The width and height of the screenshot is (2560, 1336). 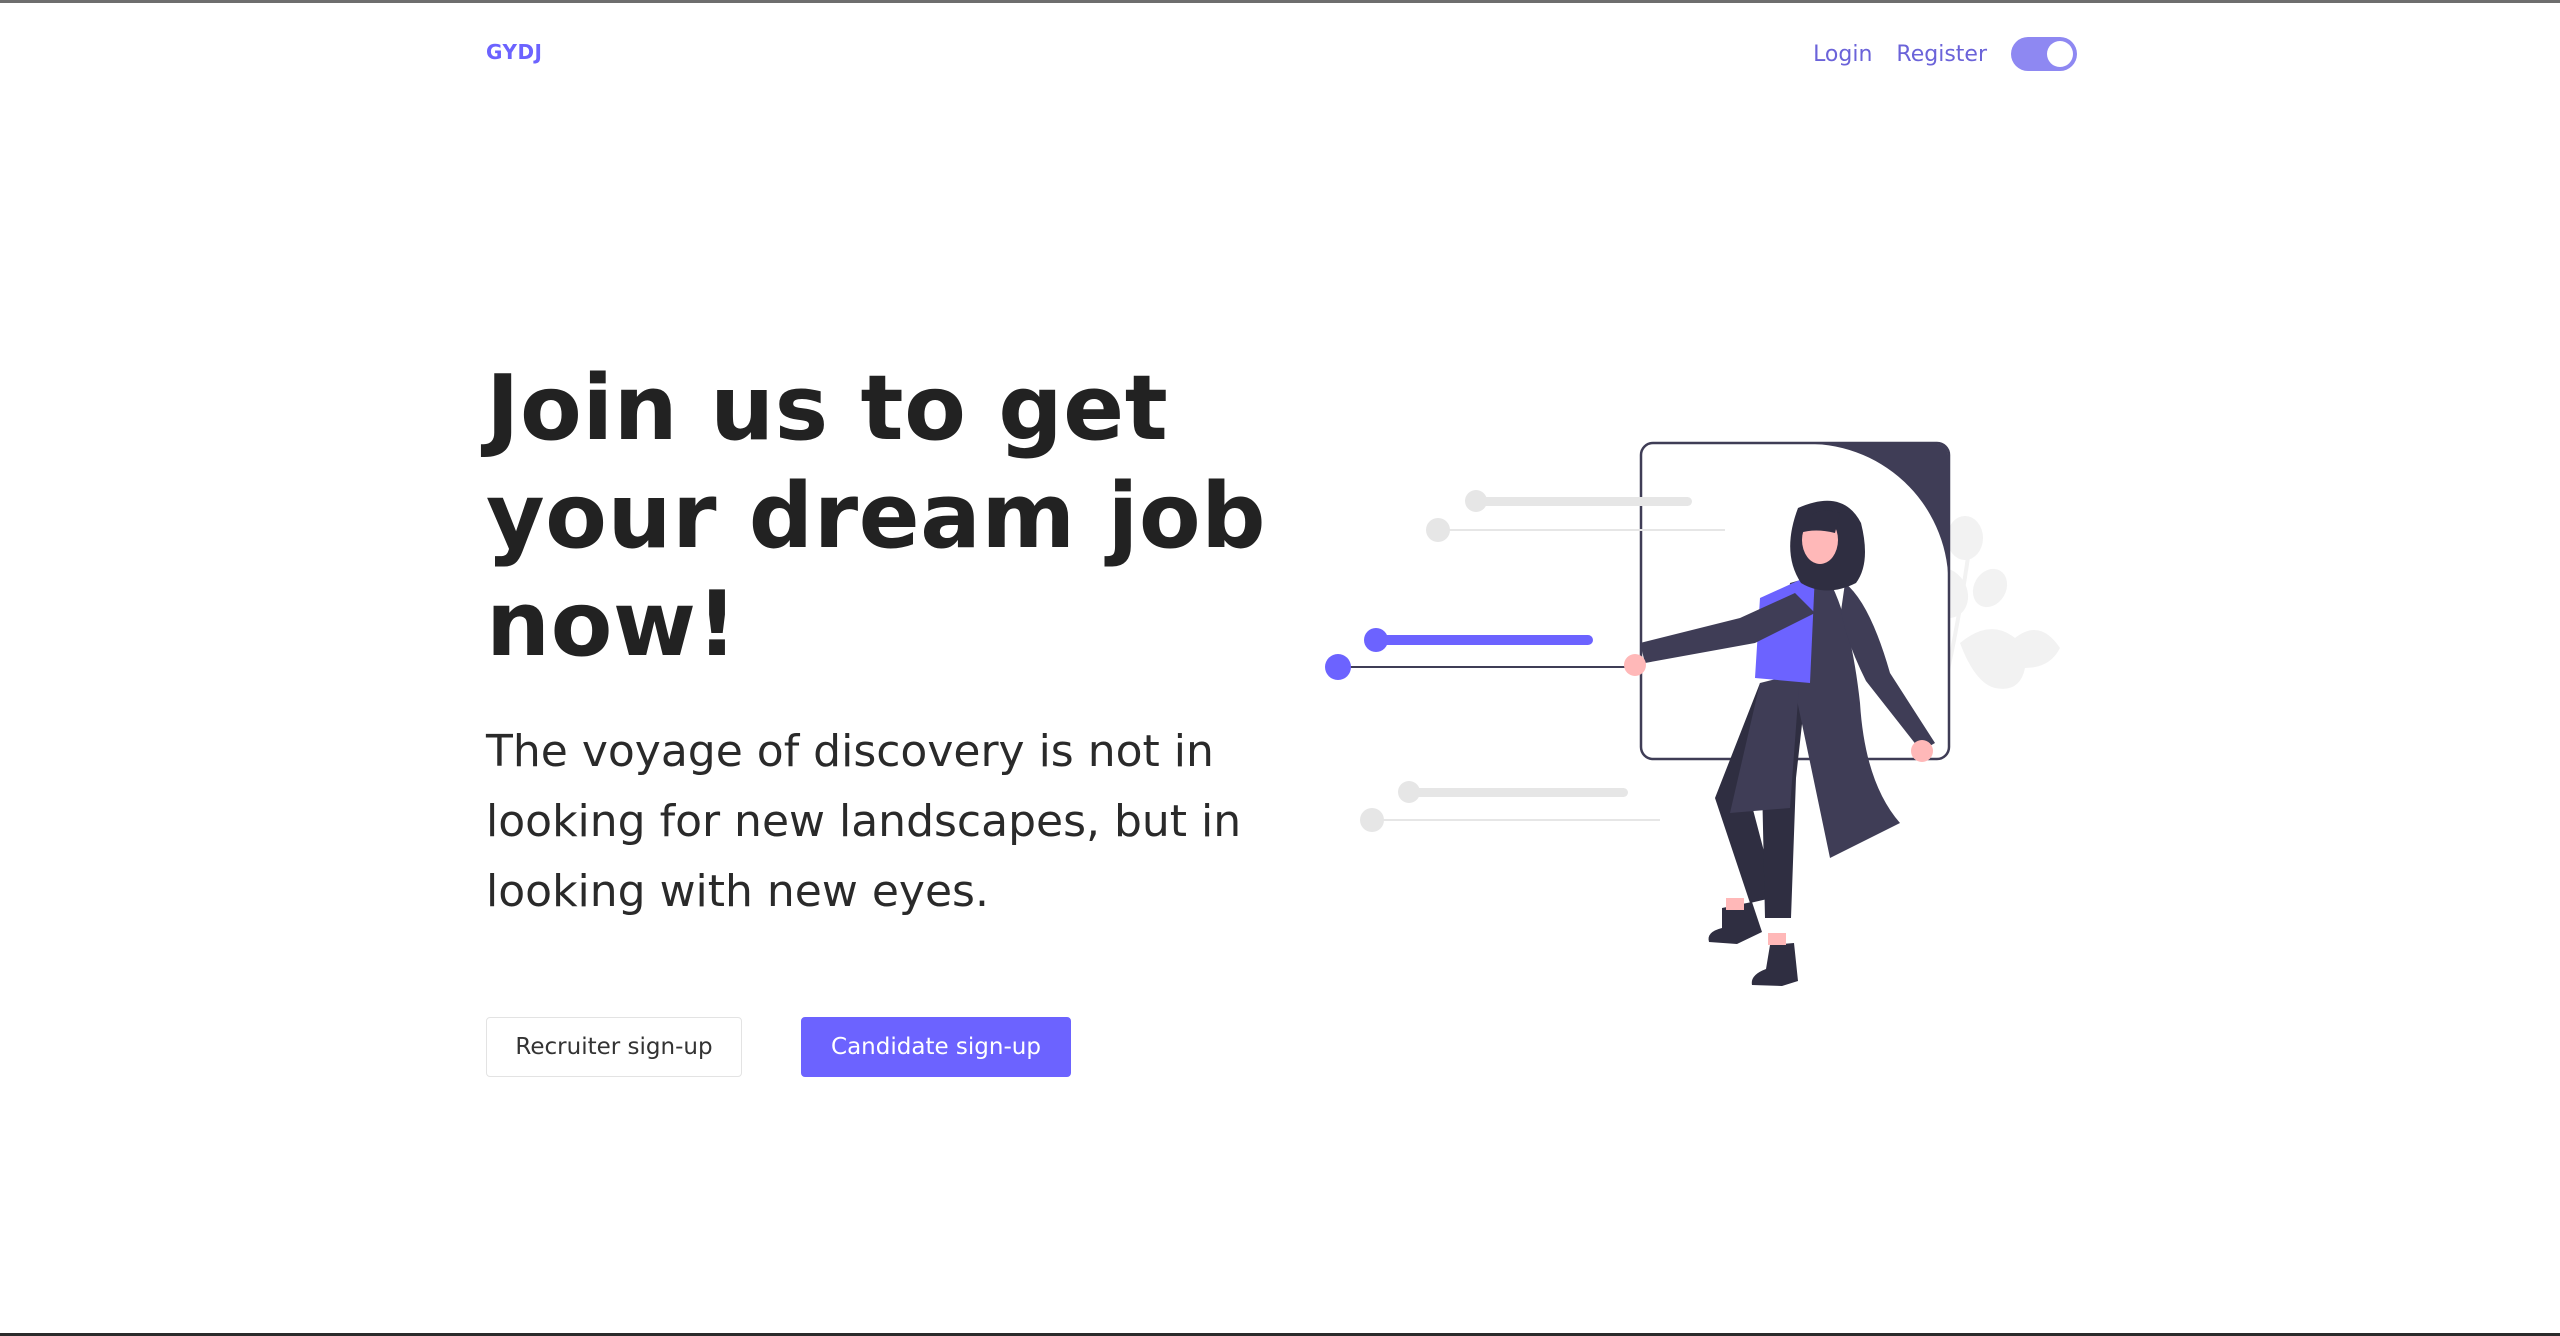 I want to click on cta-buttons: Recruiter sign-up Candidate sign-up, so click(x=778, y=1047).